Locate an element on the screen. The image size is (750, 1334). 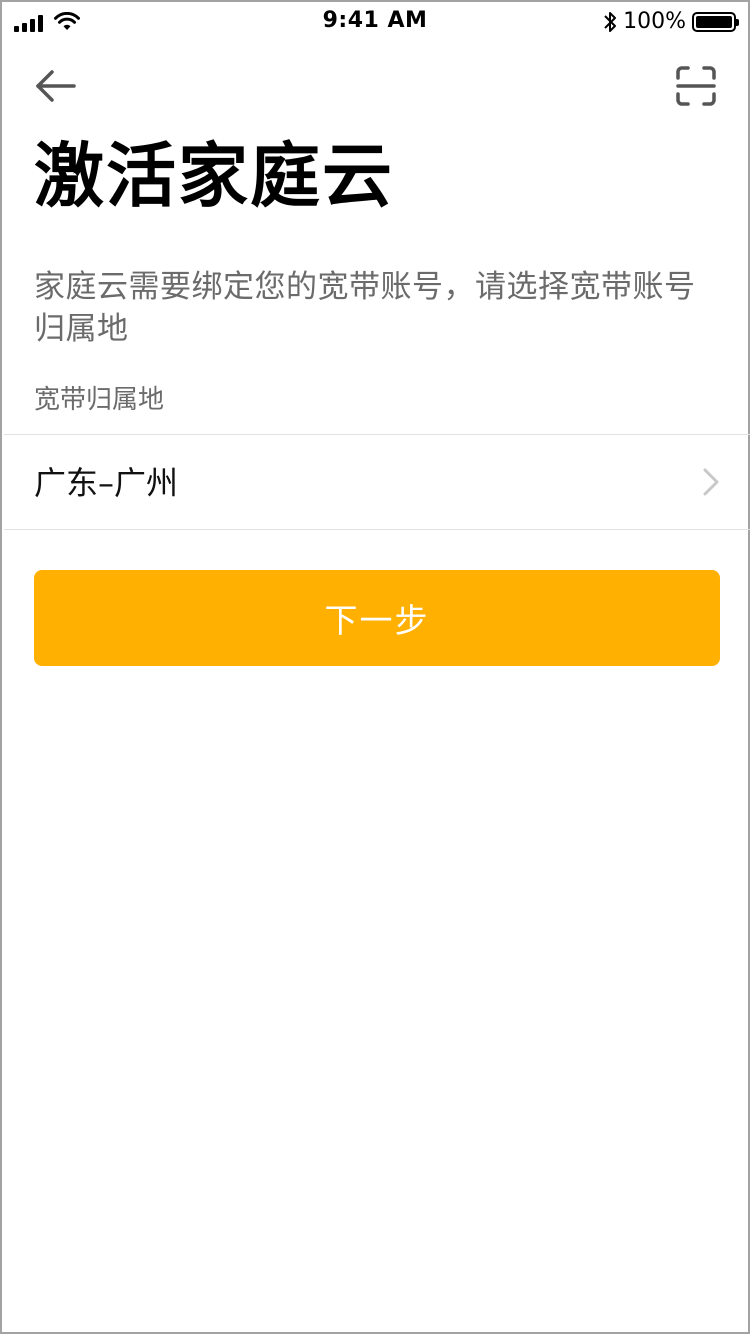
status-right: 100% is located at coordinates (671, 21).